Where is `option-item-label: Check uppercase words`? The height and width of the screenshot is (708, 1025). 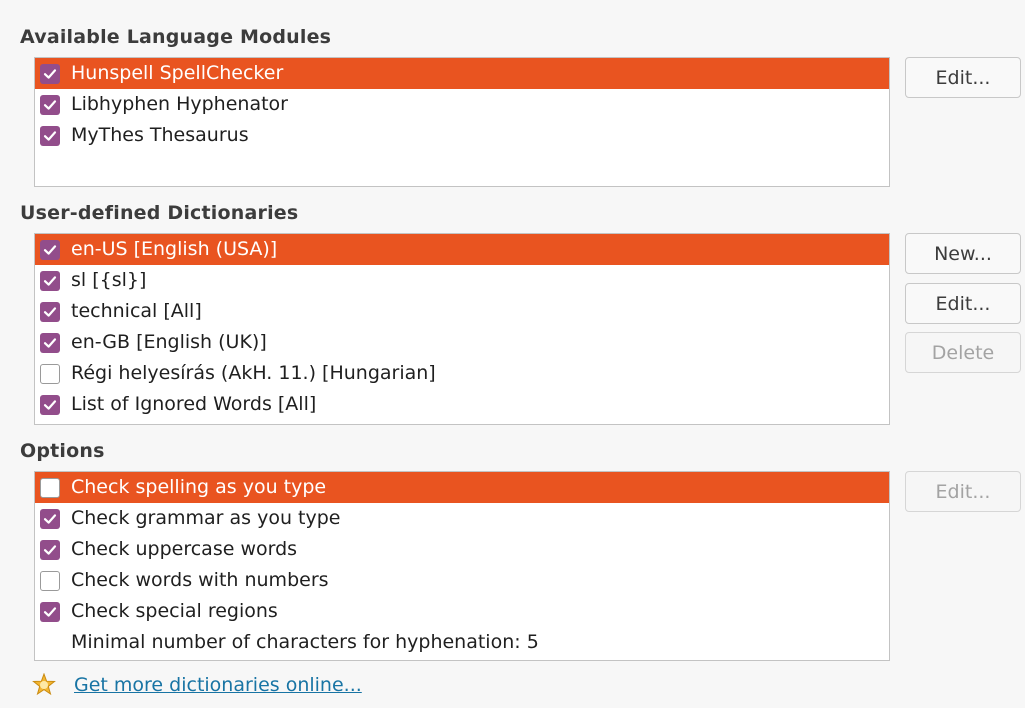
option-item-label: Check uppercase words is located at coordinates (184, 549).